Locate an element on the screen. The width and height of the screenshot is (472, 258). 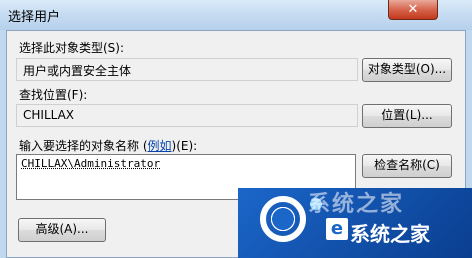
object-names-label: 输入要选择的对象名称 (例如)(E): is located at coordinates (108, 146).